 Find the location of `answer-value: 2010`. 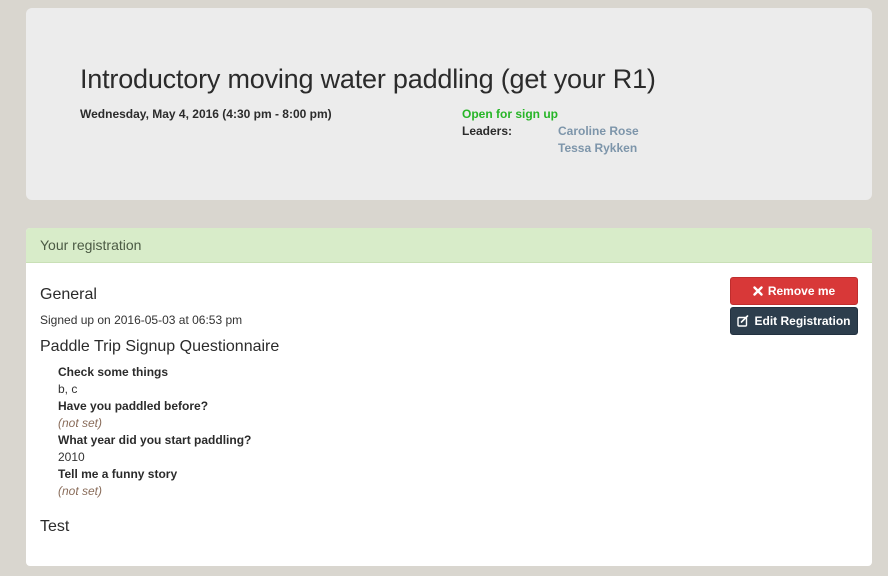

answer-value: 2010 is located at coordinates (71, 457).